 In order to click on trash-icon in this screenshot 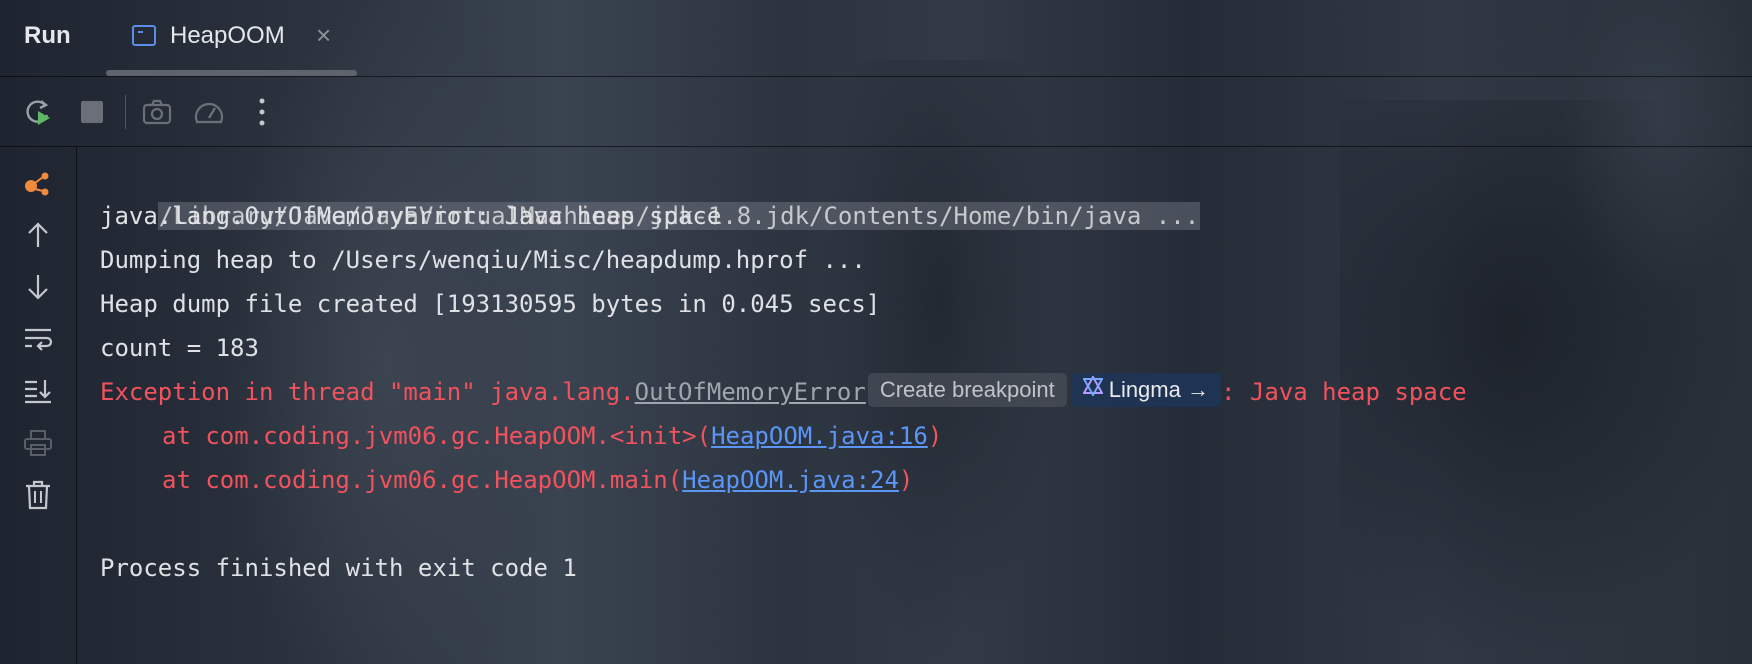, I will do `click(38, 495)`.